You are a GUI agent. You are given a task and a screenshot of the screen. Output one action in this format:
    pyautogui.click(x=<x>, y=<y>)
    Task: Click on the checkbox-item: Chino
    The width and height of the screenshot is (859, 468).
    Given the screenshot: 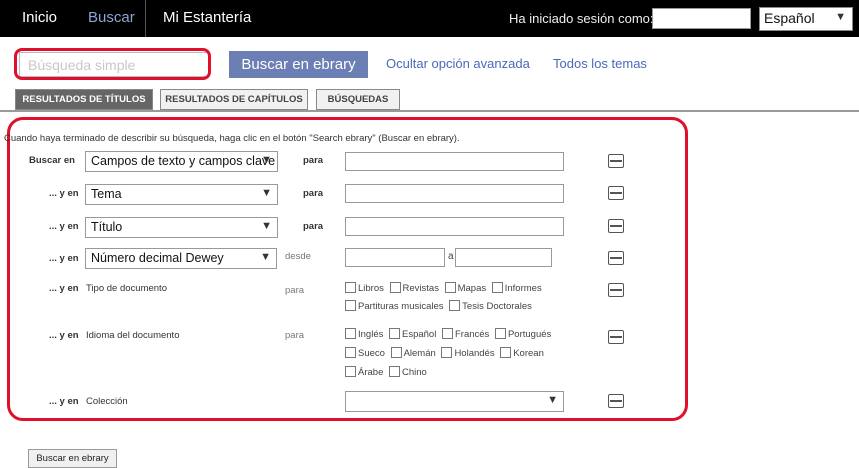 What is the action you would take?
    pyautogui.click(x=408, y=372)
    